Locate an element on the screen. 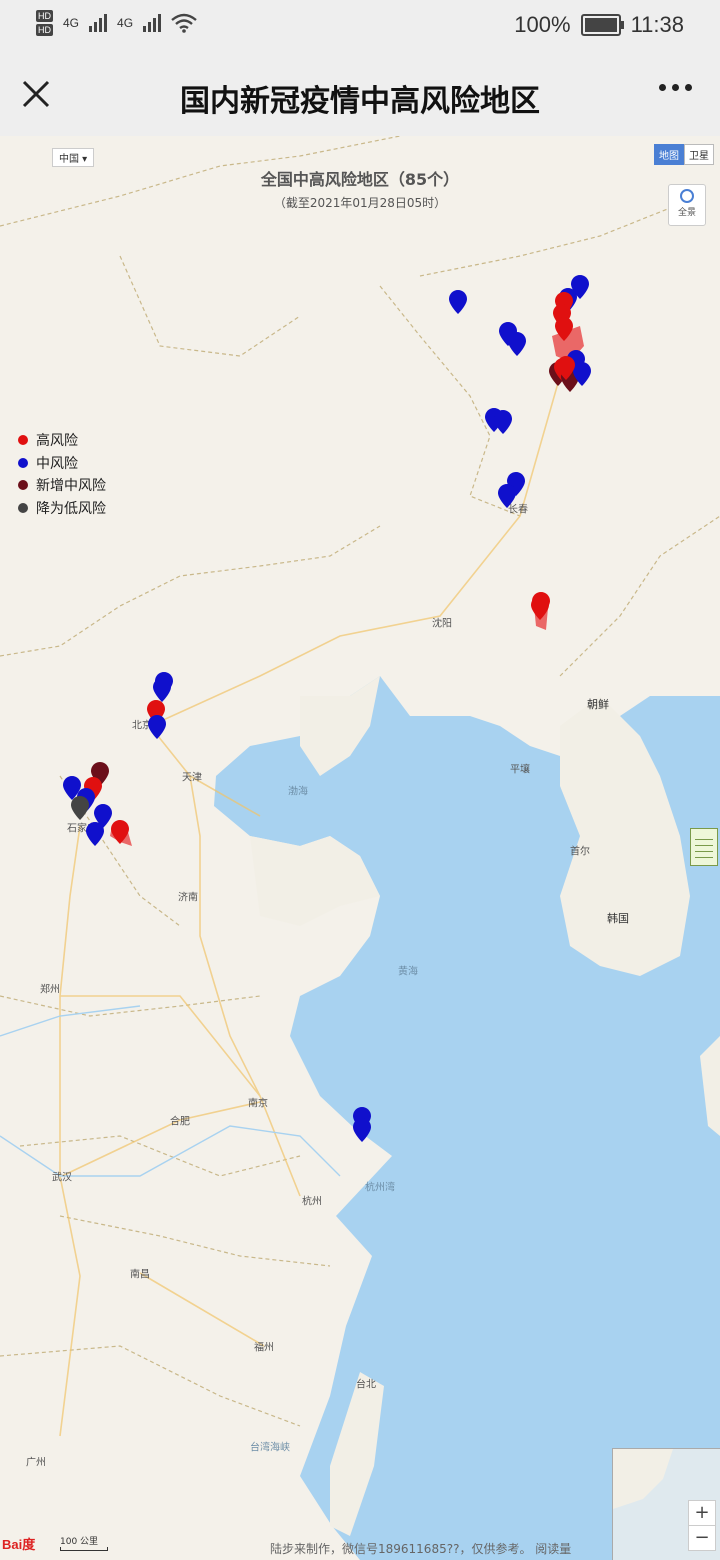 The width and height of the screenshot is (720, 1560). legend-item: 中风险 is located at coordinates (62, 463).